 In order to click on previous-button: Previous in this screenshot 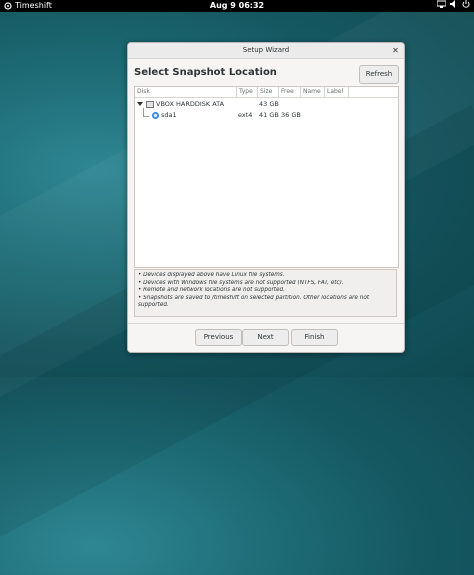, I will do `click(218, 337)`.